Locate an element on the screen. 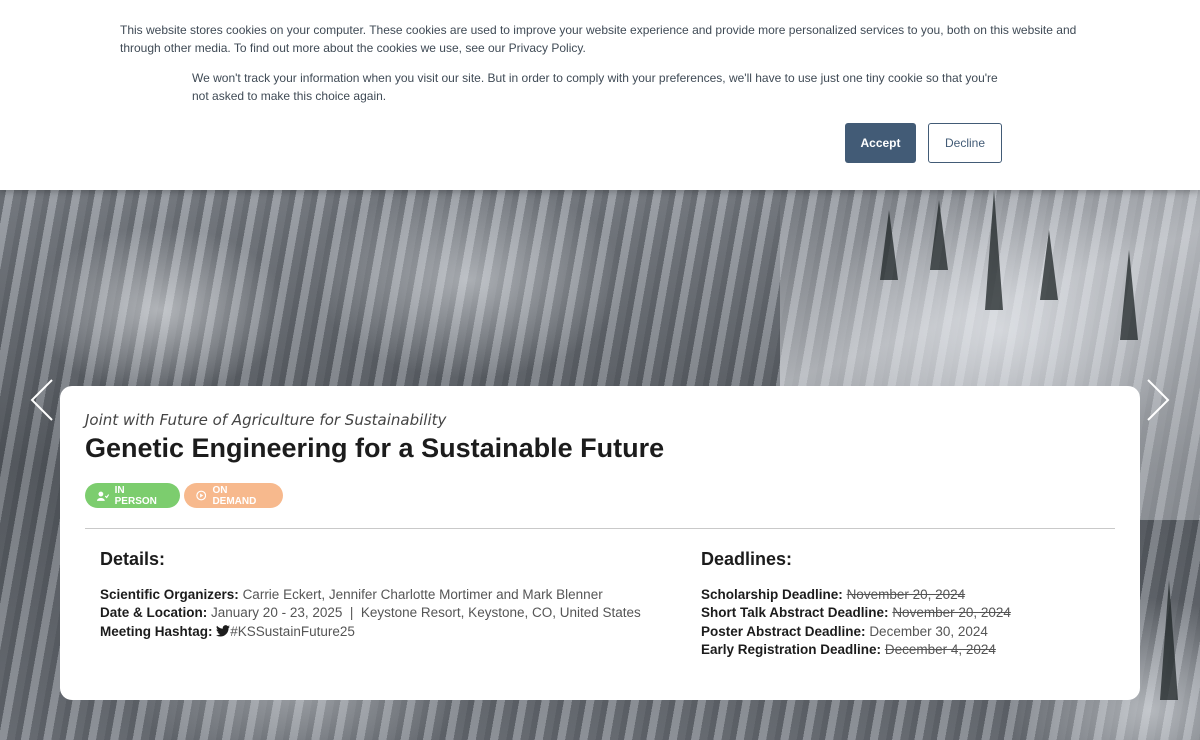 The height and width of the screenshot is (740, 1200). in-person-badge: IN PERSON is located at coordinates (132, 495).